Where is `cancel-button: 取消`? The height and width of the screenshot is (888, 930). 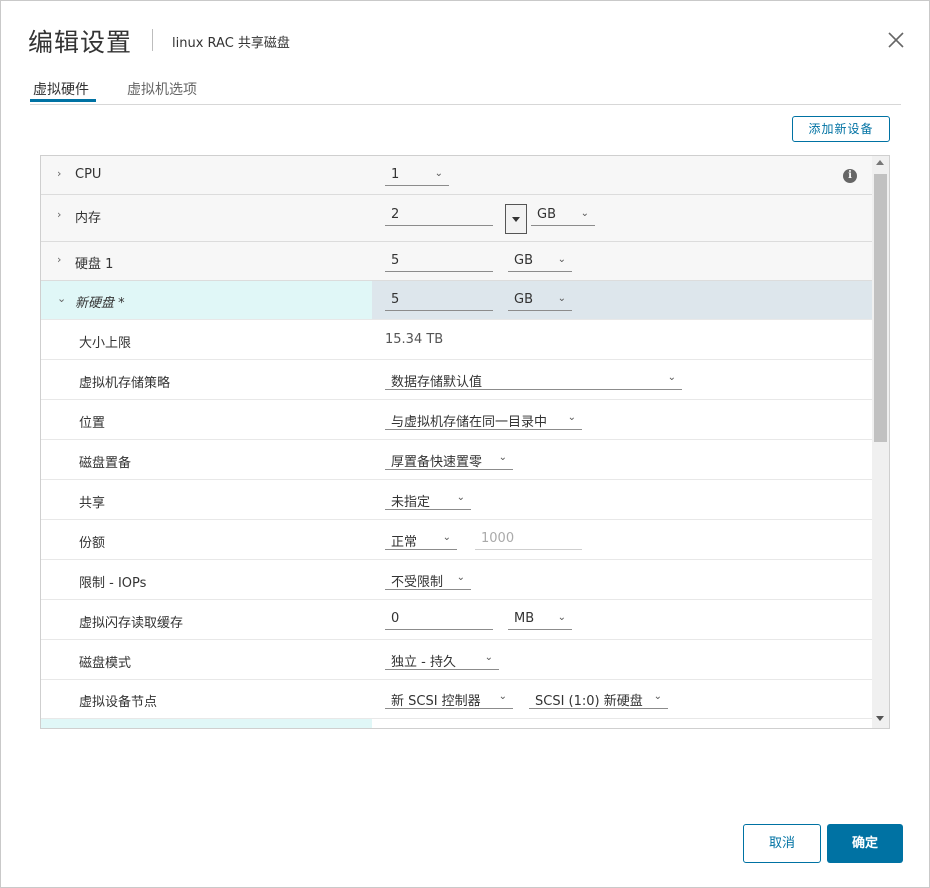 cancel-button: 取消 is located at coordinates (782, 843).